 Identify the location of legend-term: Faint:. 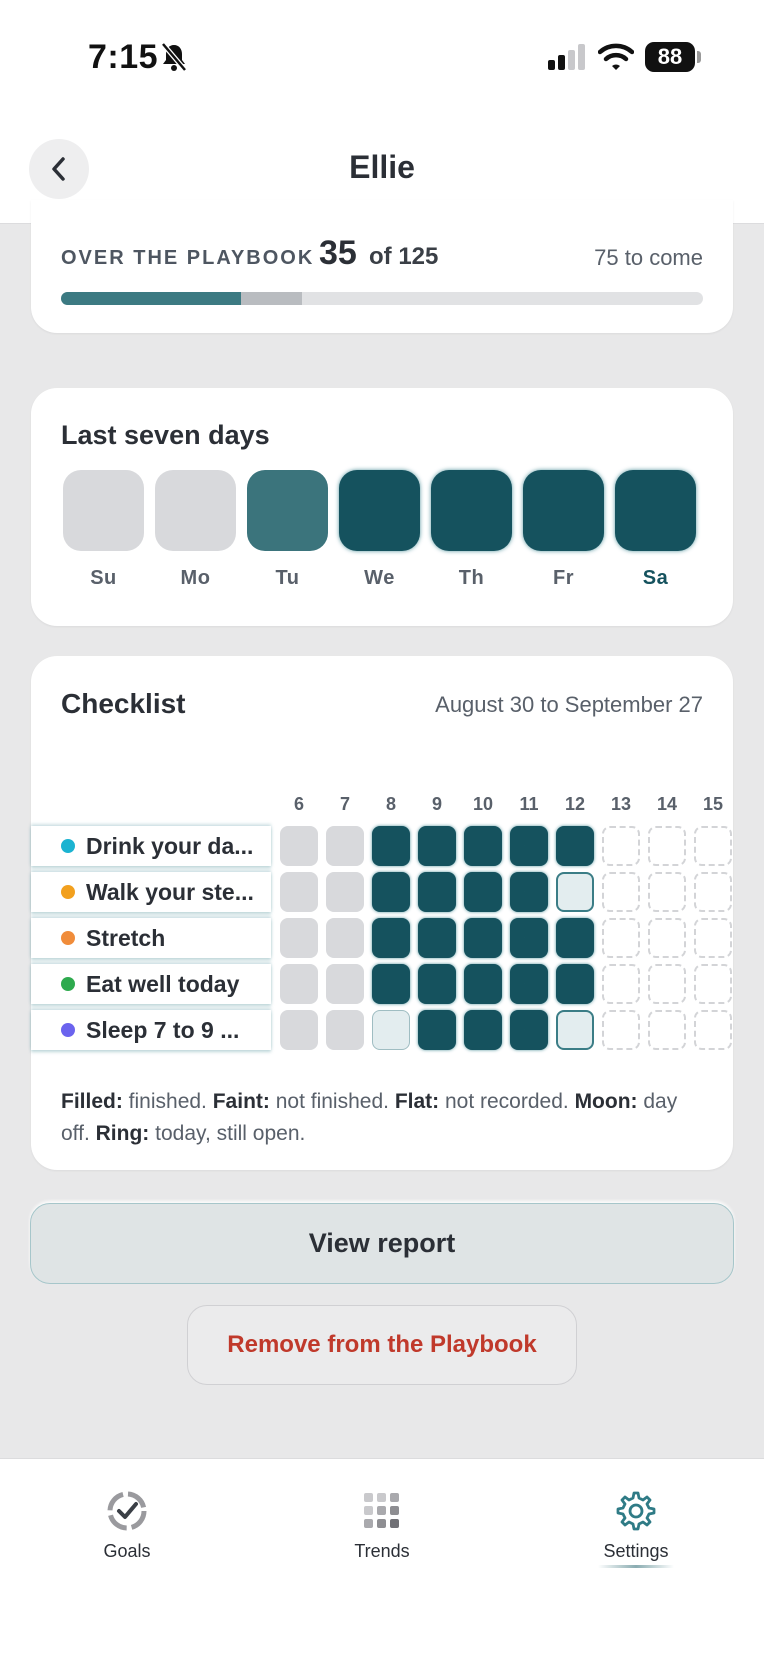
(241, 1101).